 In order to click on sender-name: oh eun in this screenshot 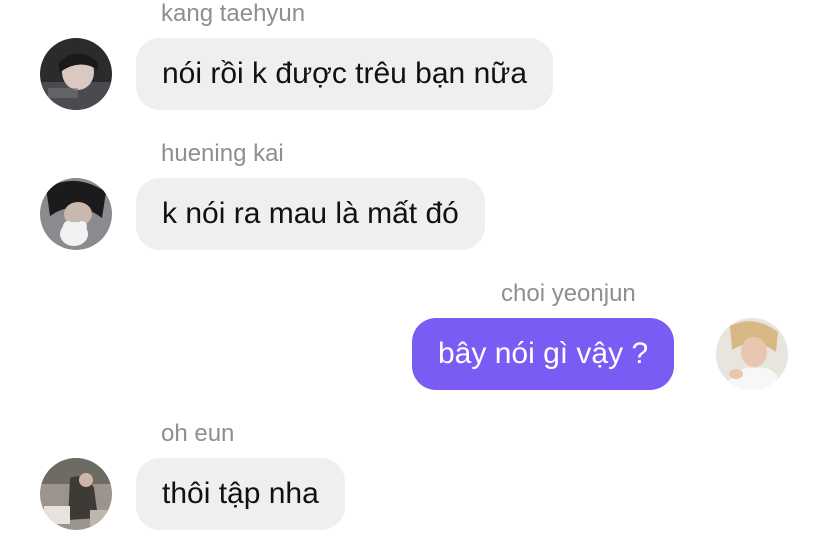, I will do `click(198, 433)`.